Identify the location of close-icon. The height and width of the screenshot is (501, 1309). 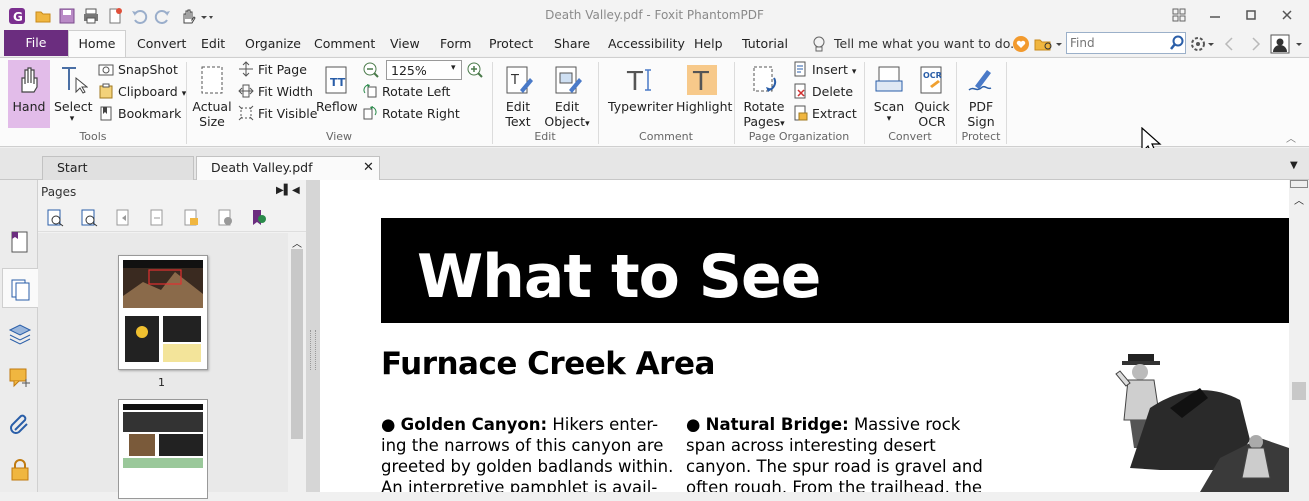
(1287, 15).